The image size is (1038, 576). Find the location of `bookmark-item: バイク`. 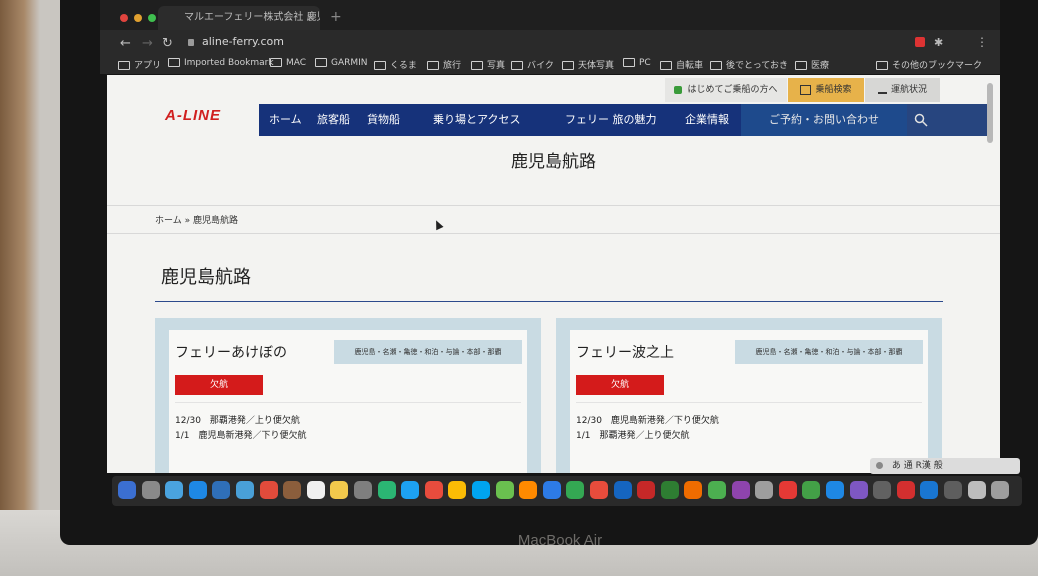

bookmark-item: バイク is located at coordinates (532, 64).